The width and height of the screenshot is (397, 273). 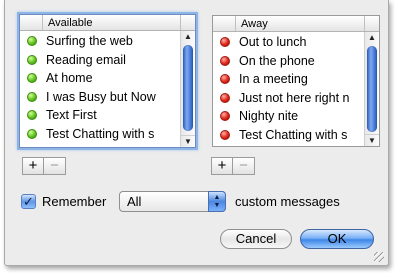 I want to click on add-away-button: +, so click(x=222, y=166).